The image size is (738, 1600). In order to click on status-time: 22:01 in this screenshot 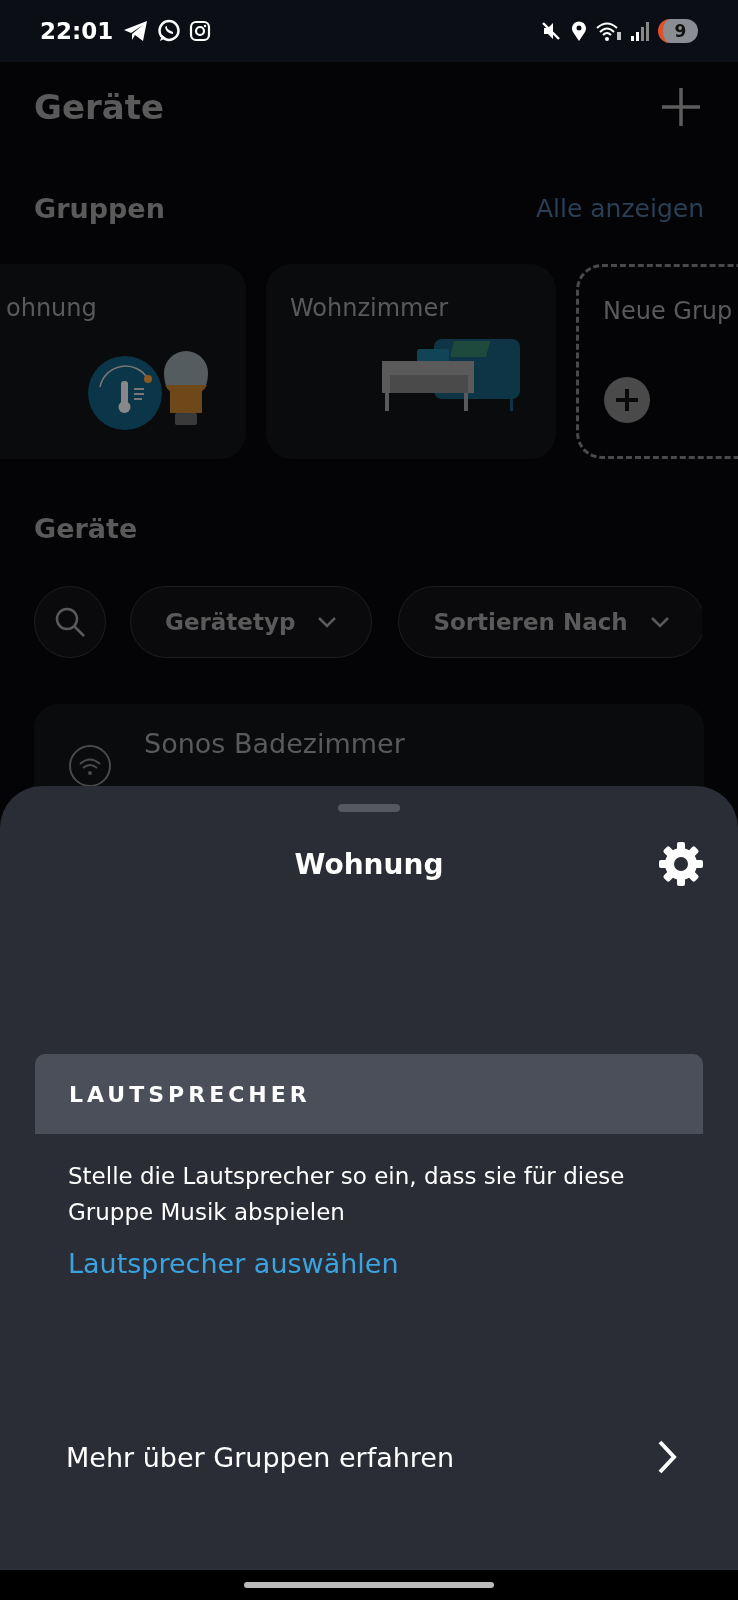, I will do `click(77, 31)`.